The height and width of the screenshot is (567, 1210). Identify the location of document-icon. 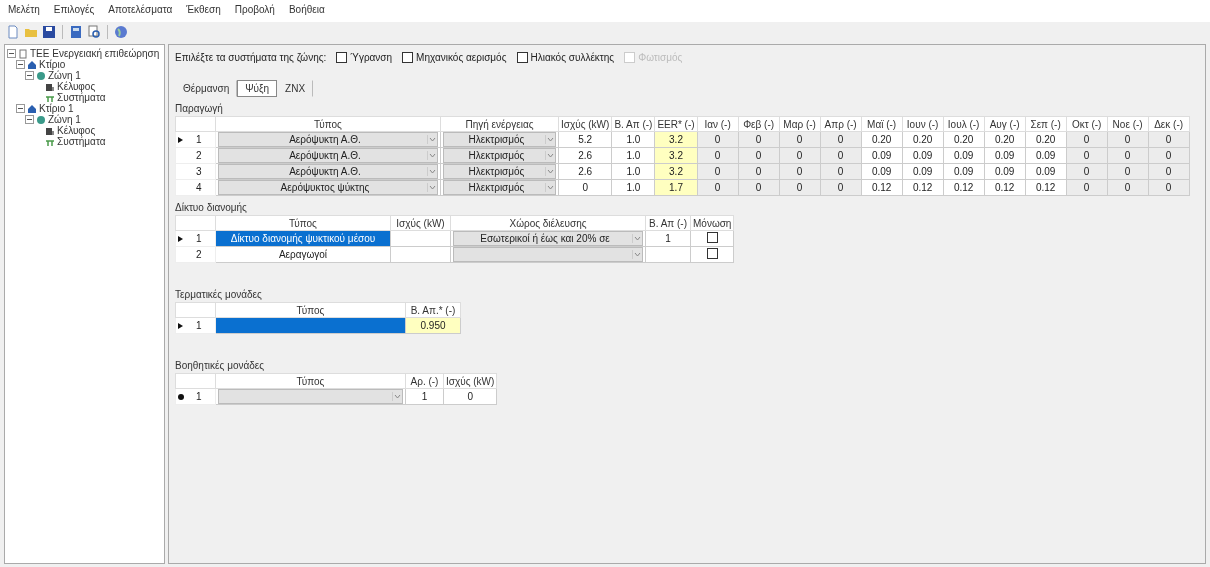
(23, 53).